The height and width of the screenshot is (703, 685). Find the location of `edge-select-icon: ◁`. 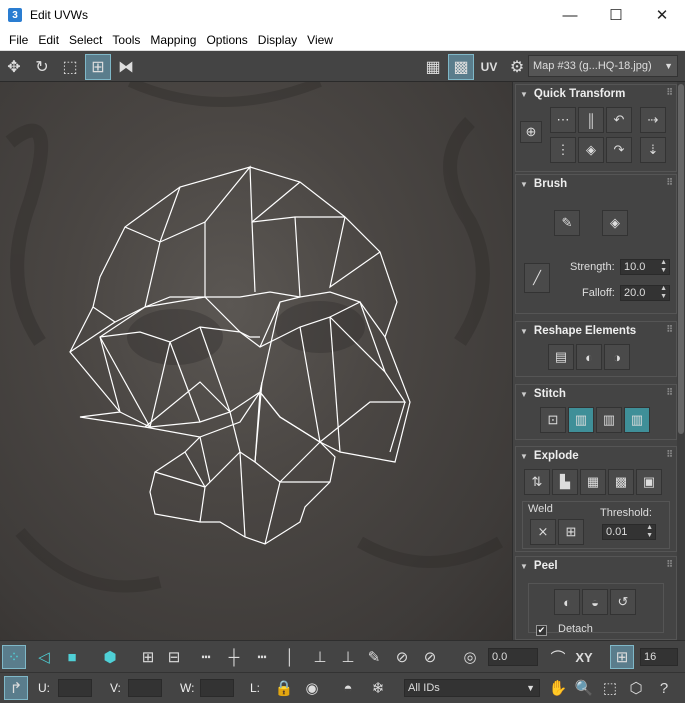

edge-select-icon: ◁ is located at coordinates (44, 657).